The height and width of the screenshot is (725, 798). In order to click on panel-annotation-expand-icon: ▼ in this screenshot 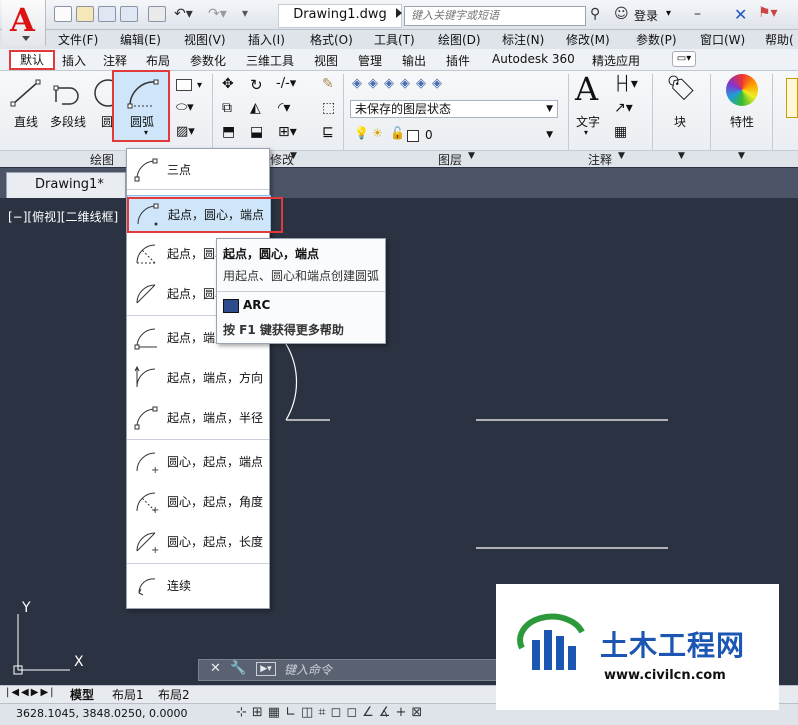, I will do `click(621, 156)`.